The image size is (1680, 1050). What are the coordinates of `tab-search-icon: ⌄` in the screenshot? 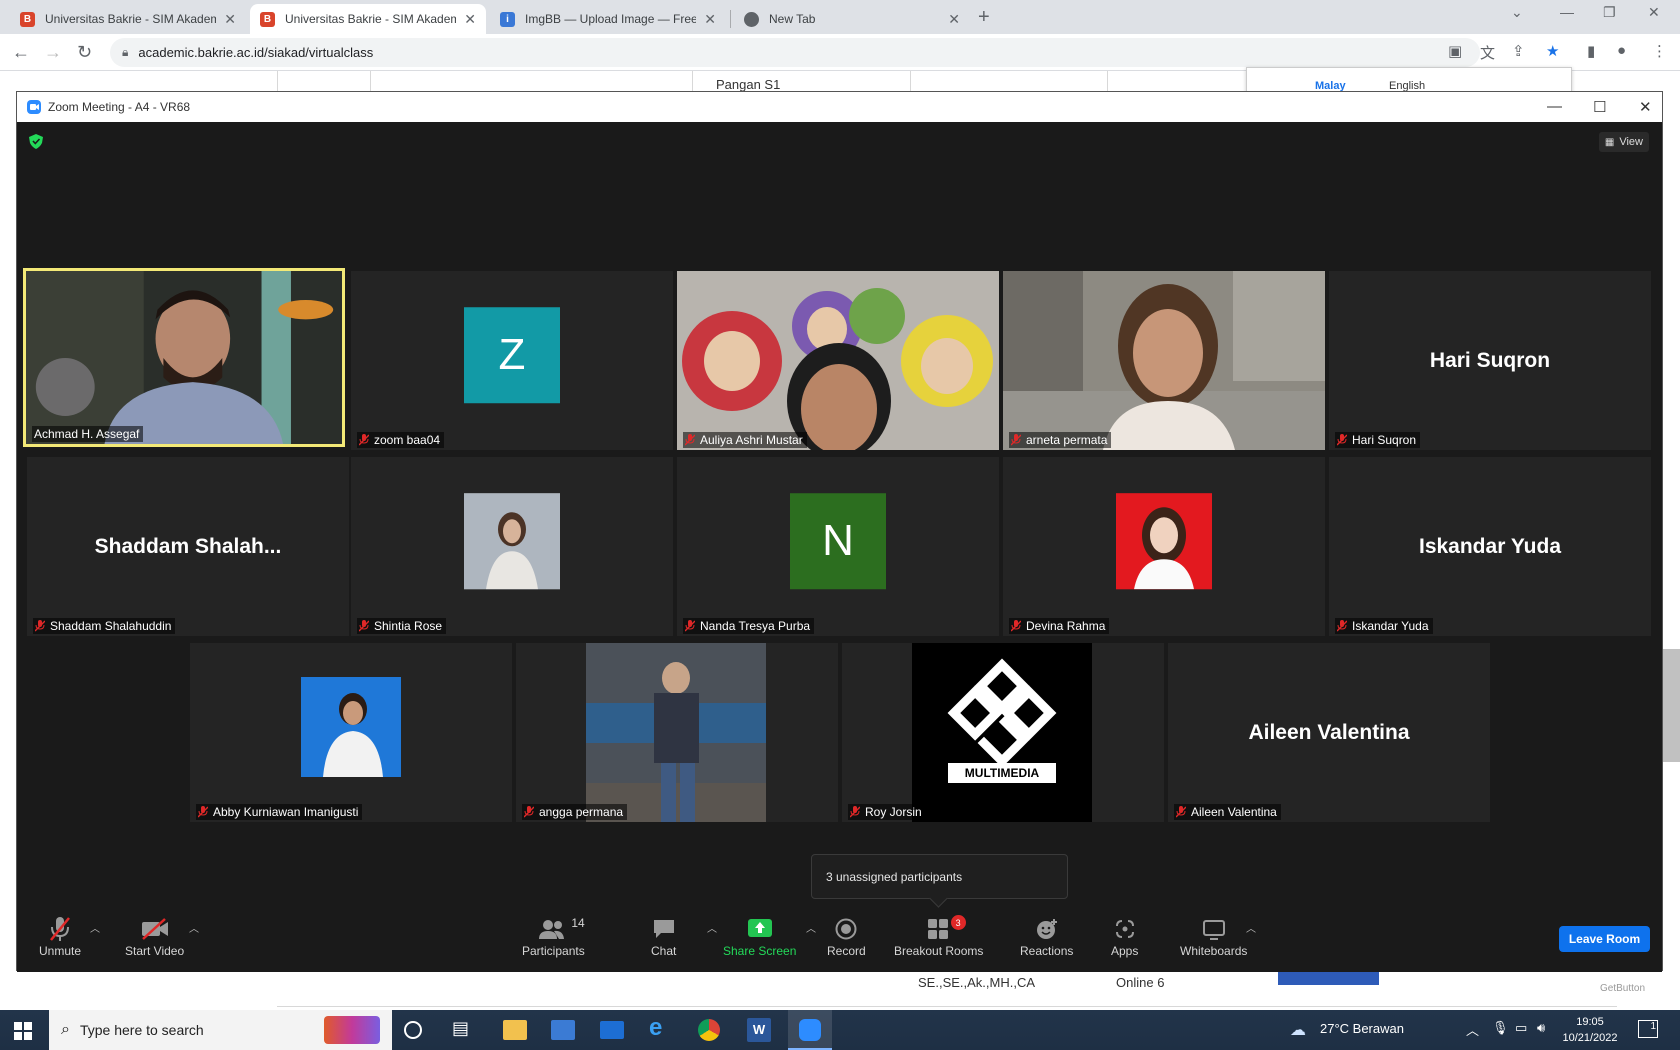 It's located at (1517, 12).